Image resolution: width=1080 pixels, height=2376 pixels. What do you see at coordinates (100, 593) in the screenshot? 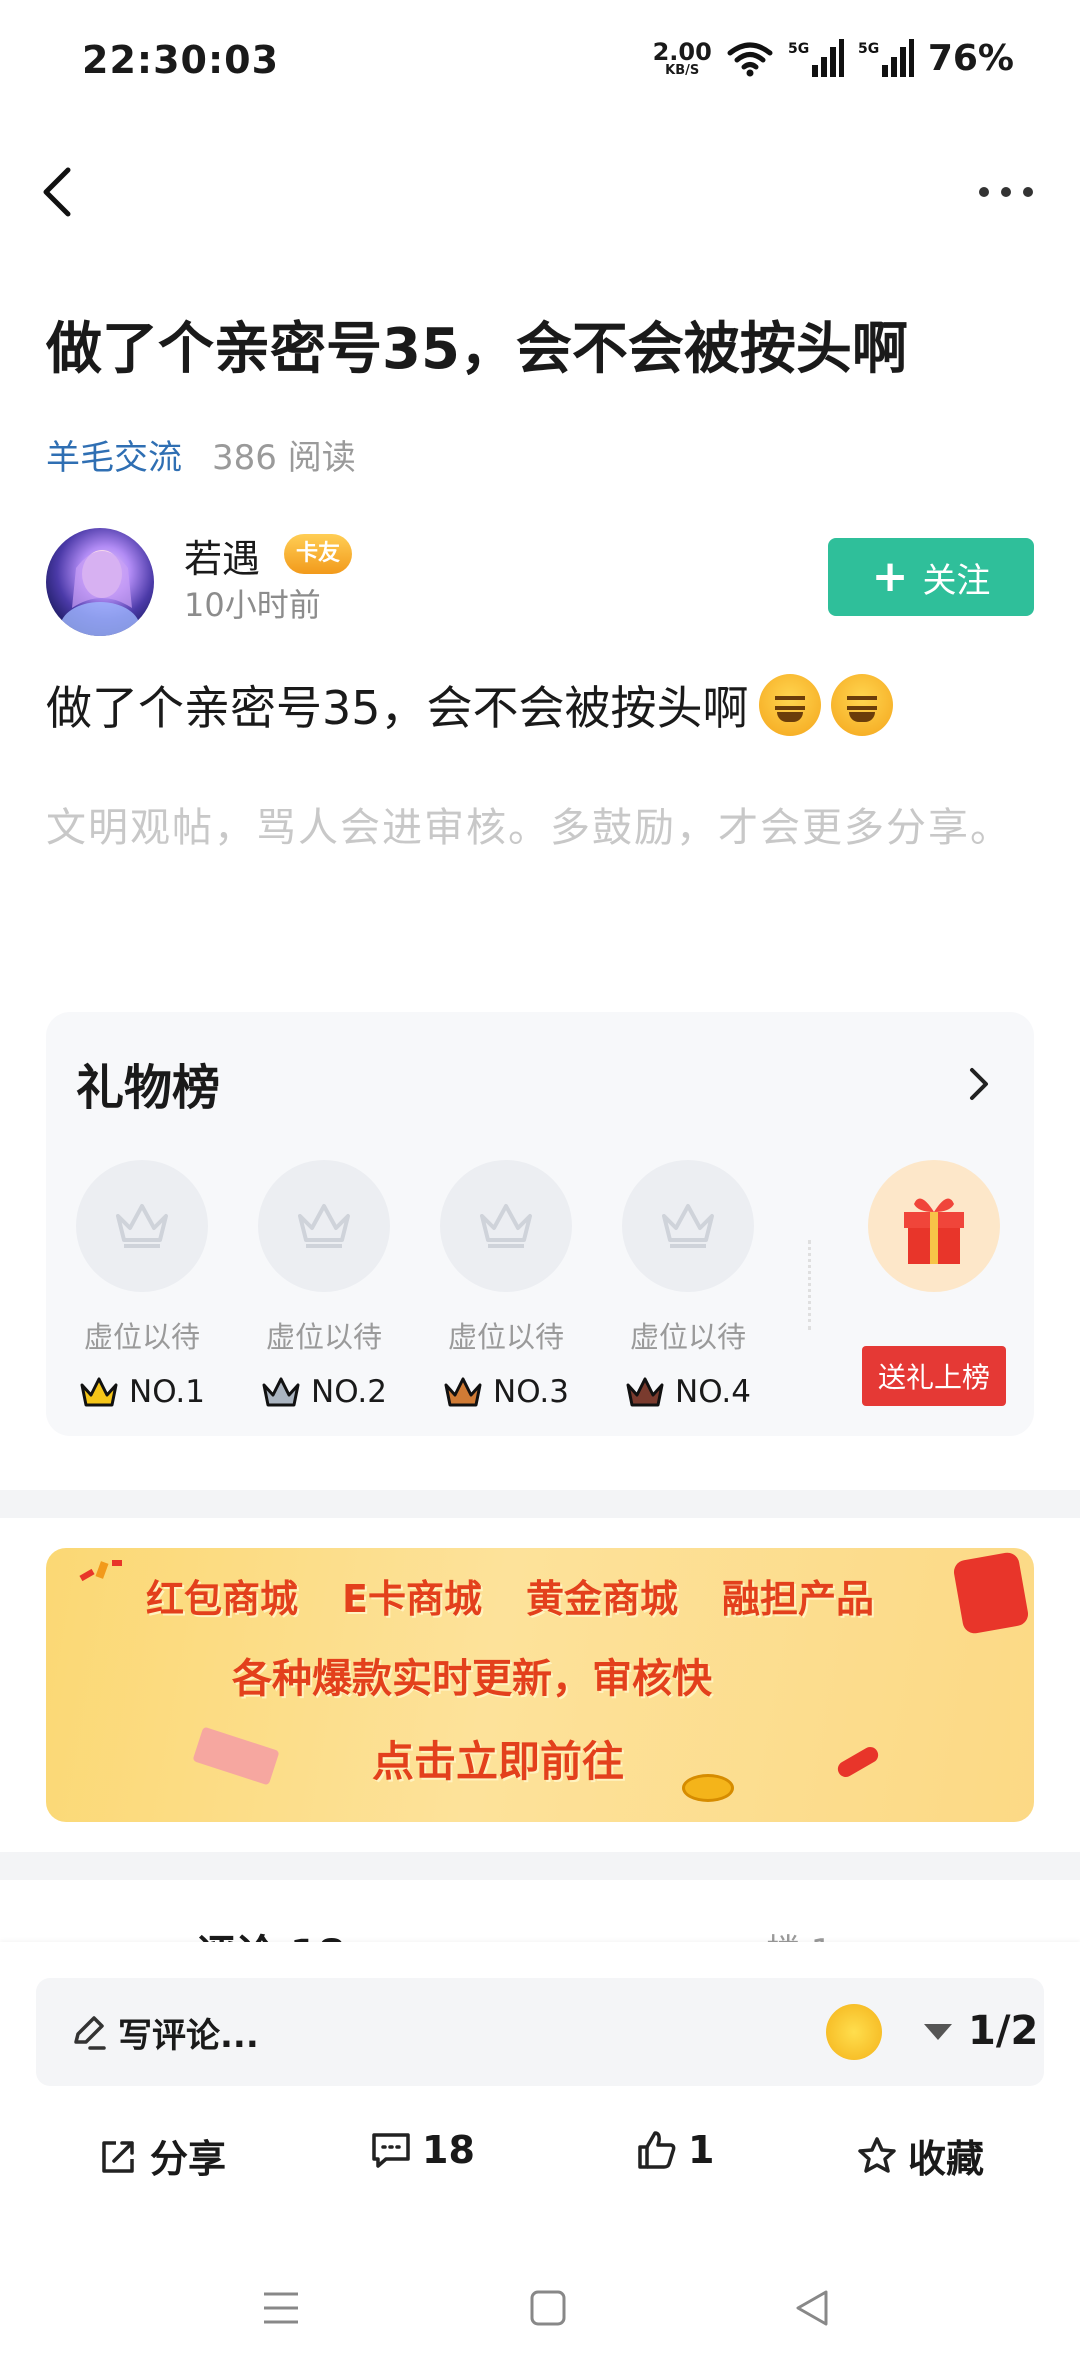
I see `avatar-image` at bounding box center [100, 593].